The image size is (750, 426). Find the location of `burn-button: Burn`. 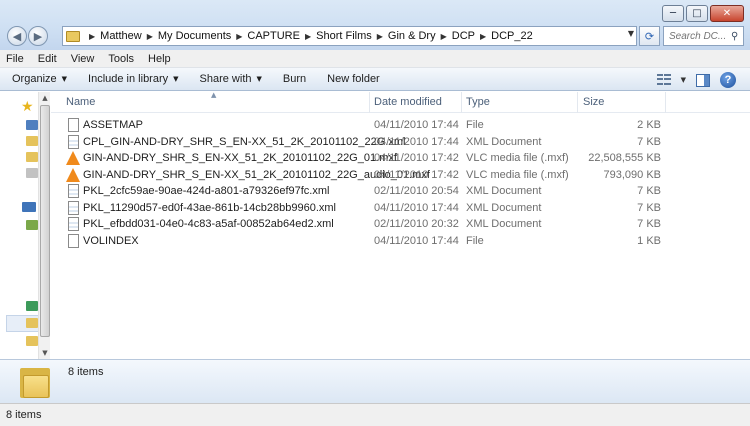

burn-button: Burn is located at coordinates (294, 79).